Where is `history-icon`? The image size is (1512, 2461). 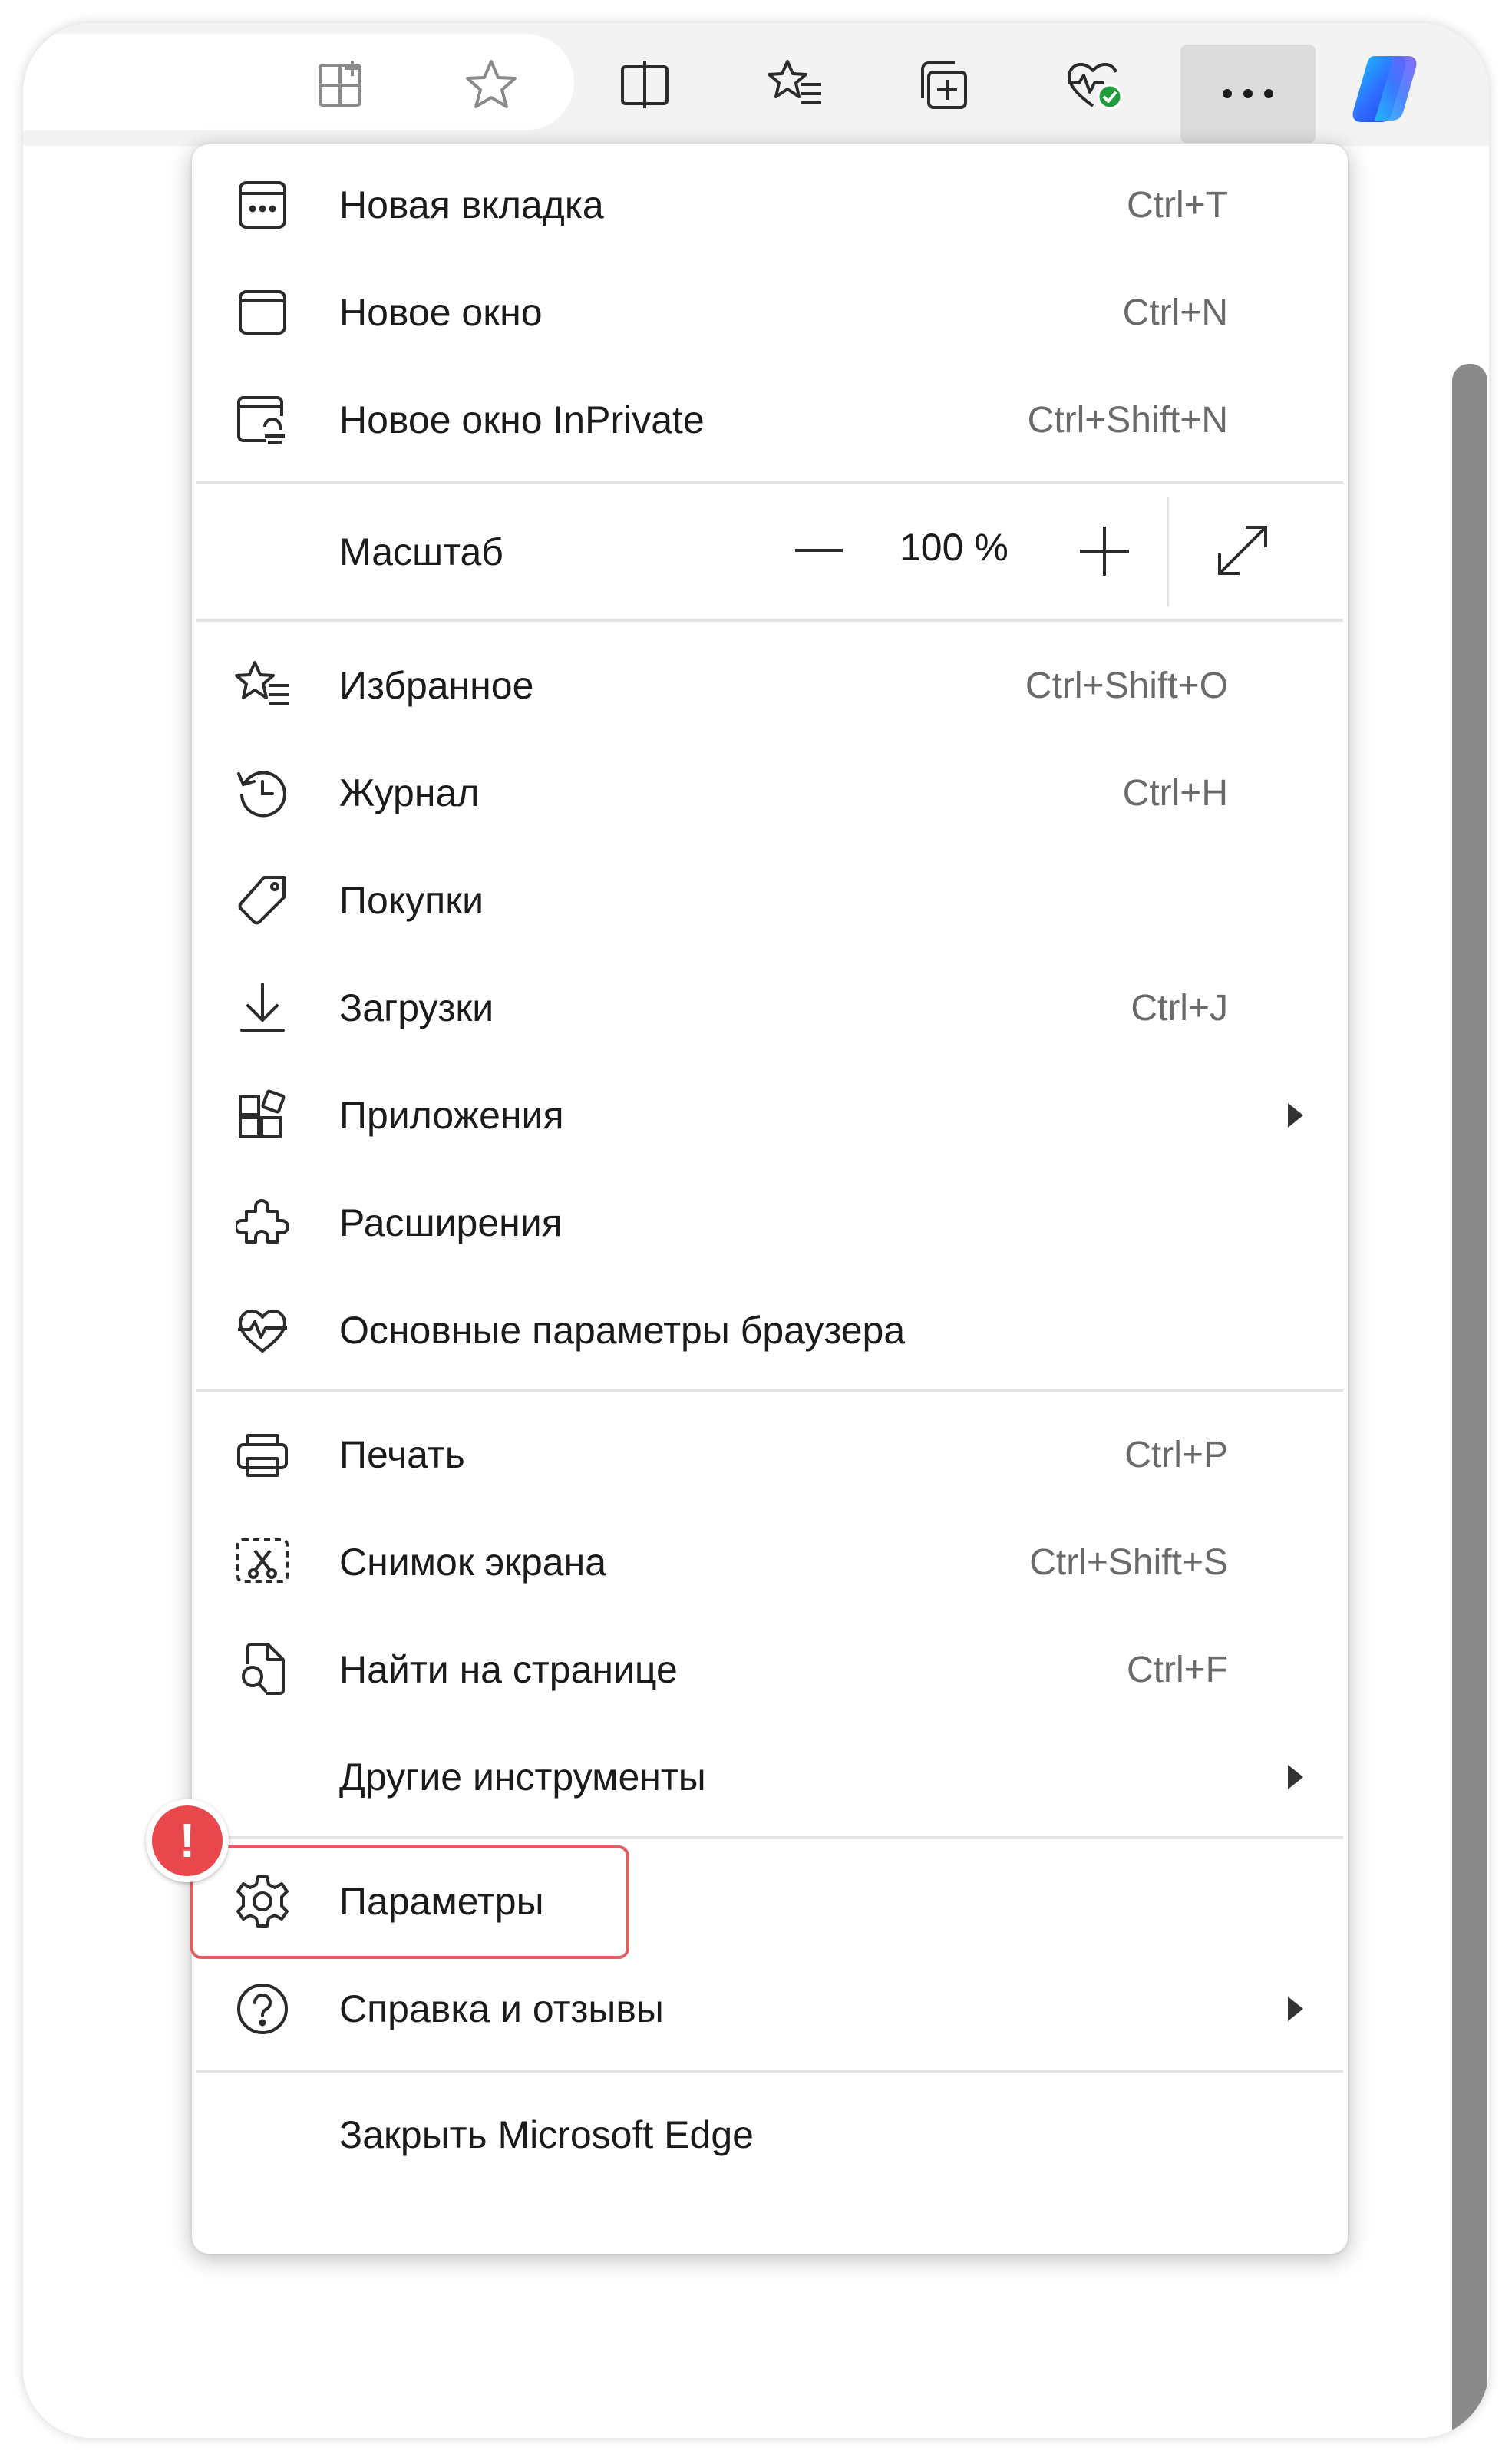
history-icon is located at coordinates (263, 793).